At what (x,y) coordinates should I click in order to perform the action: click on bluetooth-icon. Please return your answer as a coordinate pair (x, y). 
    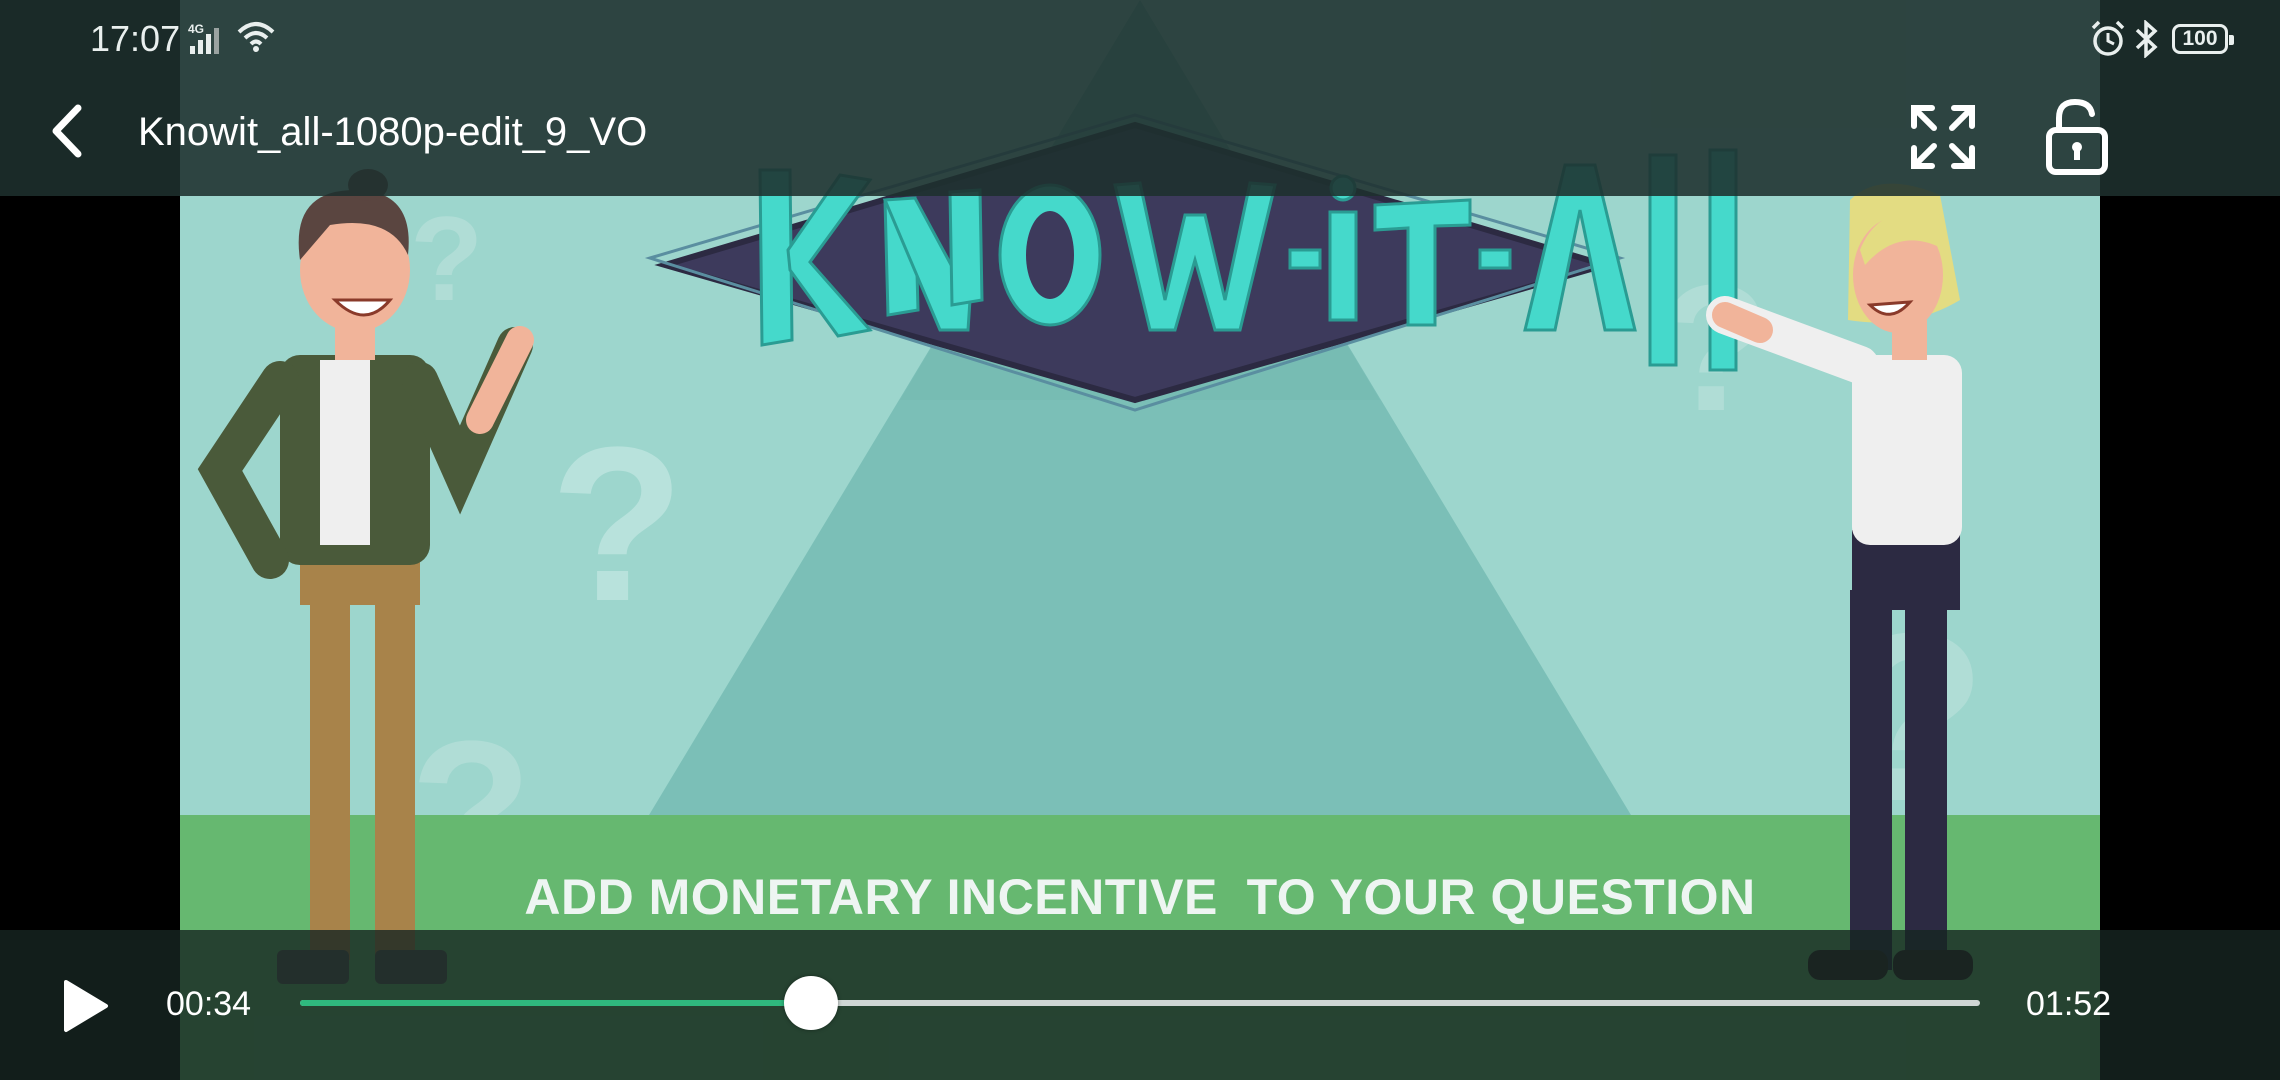
    Looking at the image, I should click on (2147, 41).